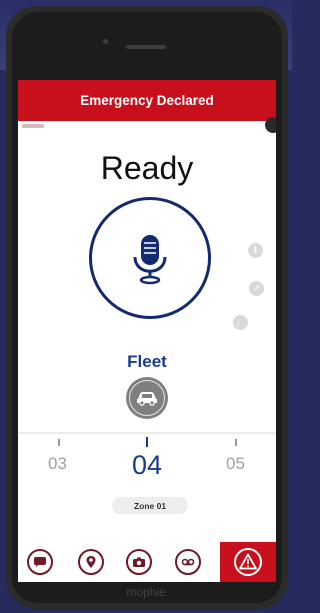 The width and height of the screenshot is (320, 613). I want to click on location-tab, so click(91, 562).